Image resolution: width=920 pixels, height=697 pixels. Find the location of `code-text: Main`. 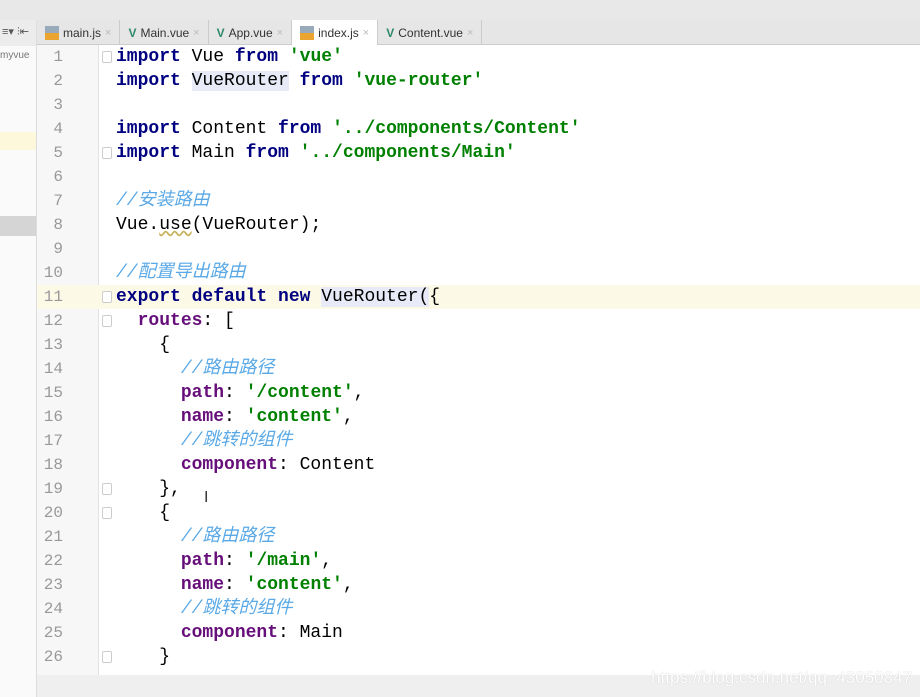

code-text: Main is located at coordinates (213, 153).